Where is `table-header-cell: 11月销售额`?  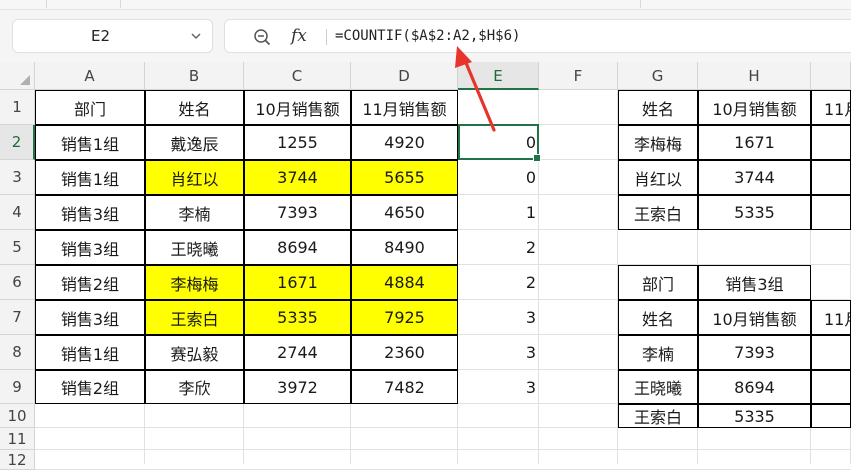 table-header-cell: 11月销售额 is located at coordinates (404, 107).